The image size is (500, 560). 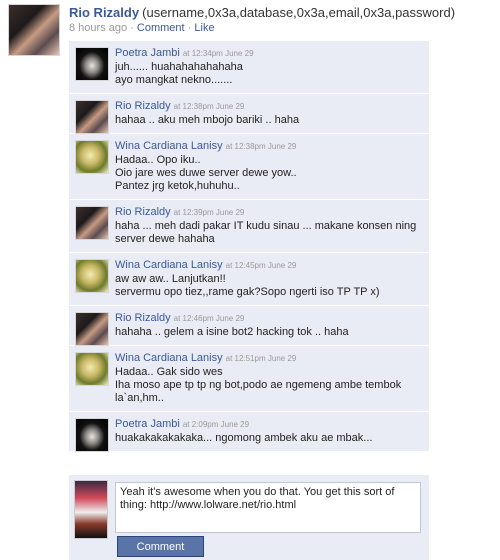 I want to click on post-time: 8 hours ago, so click(x=98, y=28).